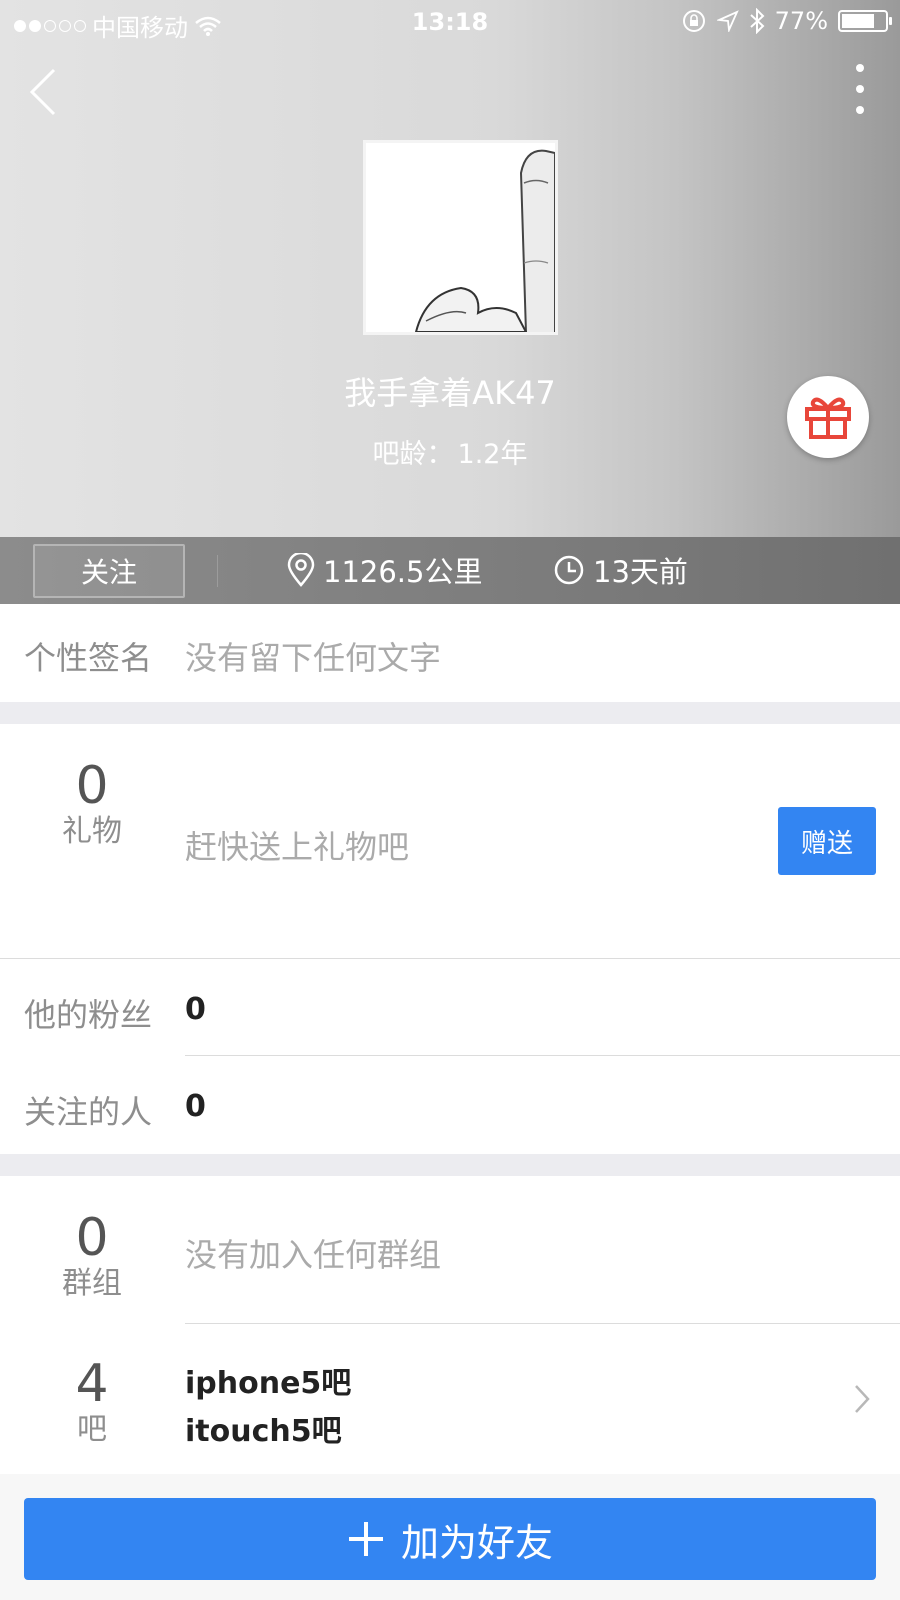 The image size is (900, 1600). I want to click on gift-count-box: 0 礼物, so click(92, 804).